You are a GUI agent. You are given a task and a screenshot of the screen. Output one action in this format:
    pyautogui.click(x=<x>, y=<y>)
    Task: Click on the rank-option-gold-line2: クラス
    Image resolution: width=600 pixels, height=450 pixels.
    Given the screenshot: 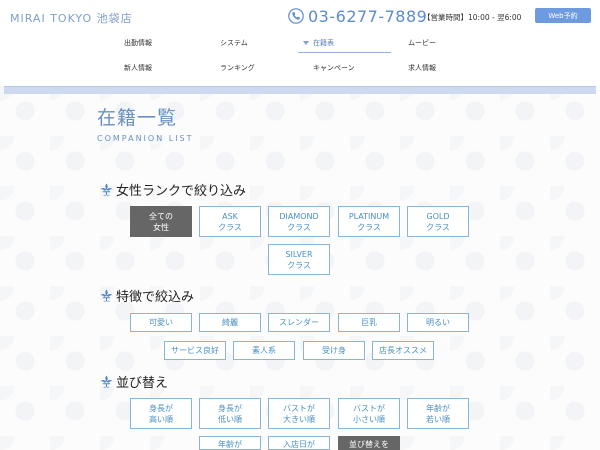 What is the action you would take?
    pyautogui.click(x=438, y=227)
    